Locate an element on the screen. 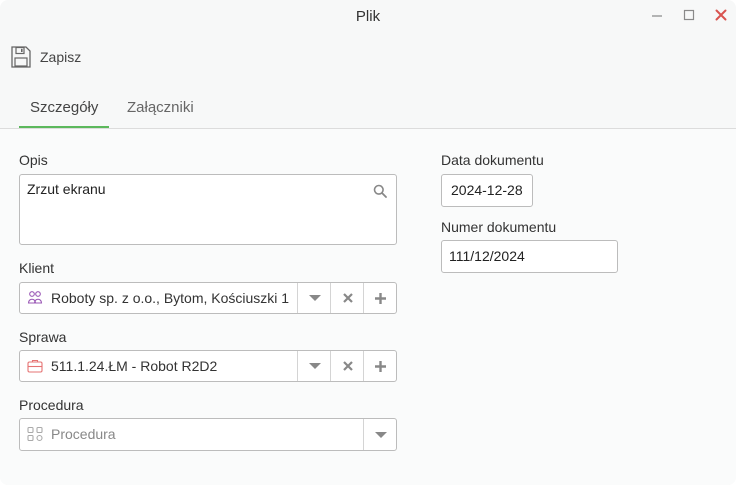  save-button: Zapisz is located at coordinates (45, 57).